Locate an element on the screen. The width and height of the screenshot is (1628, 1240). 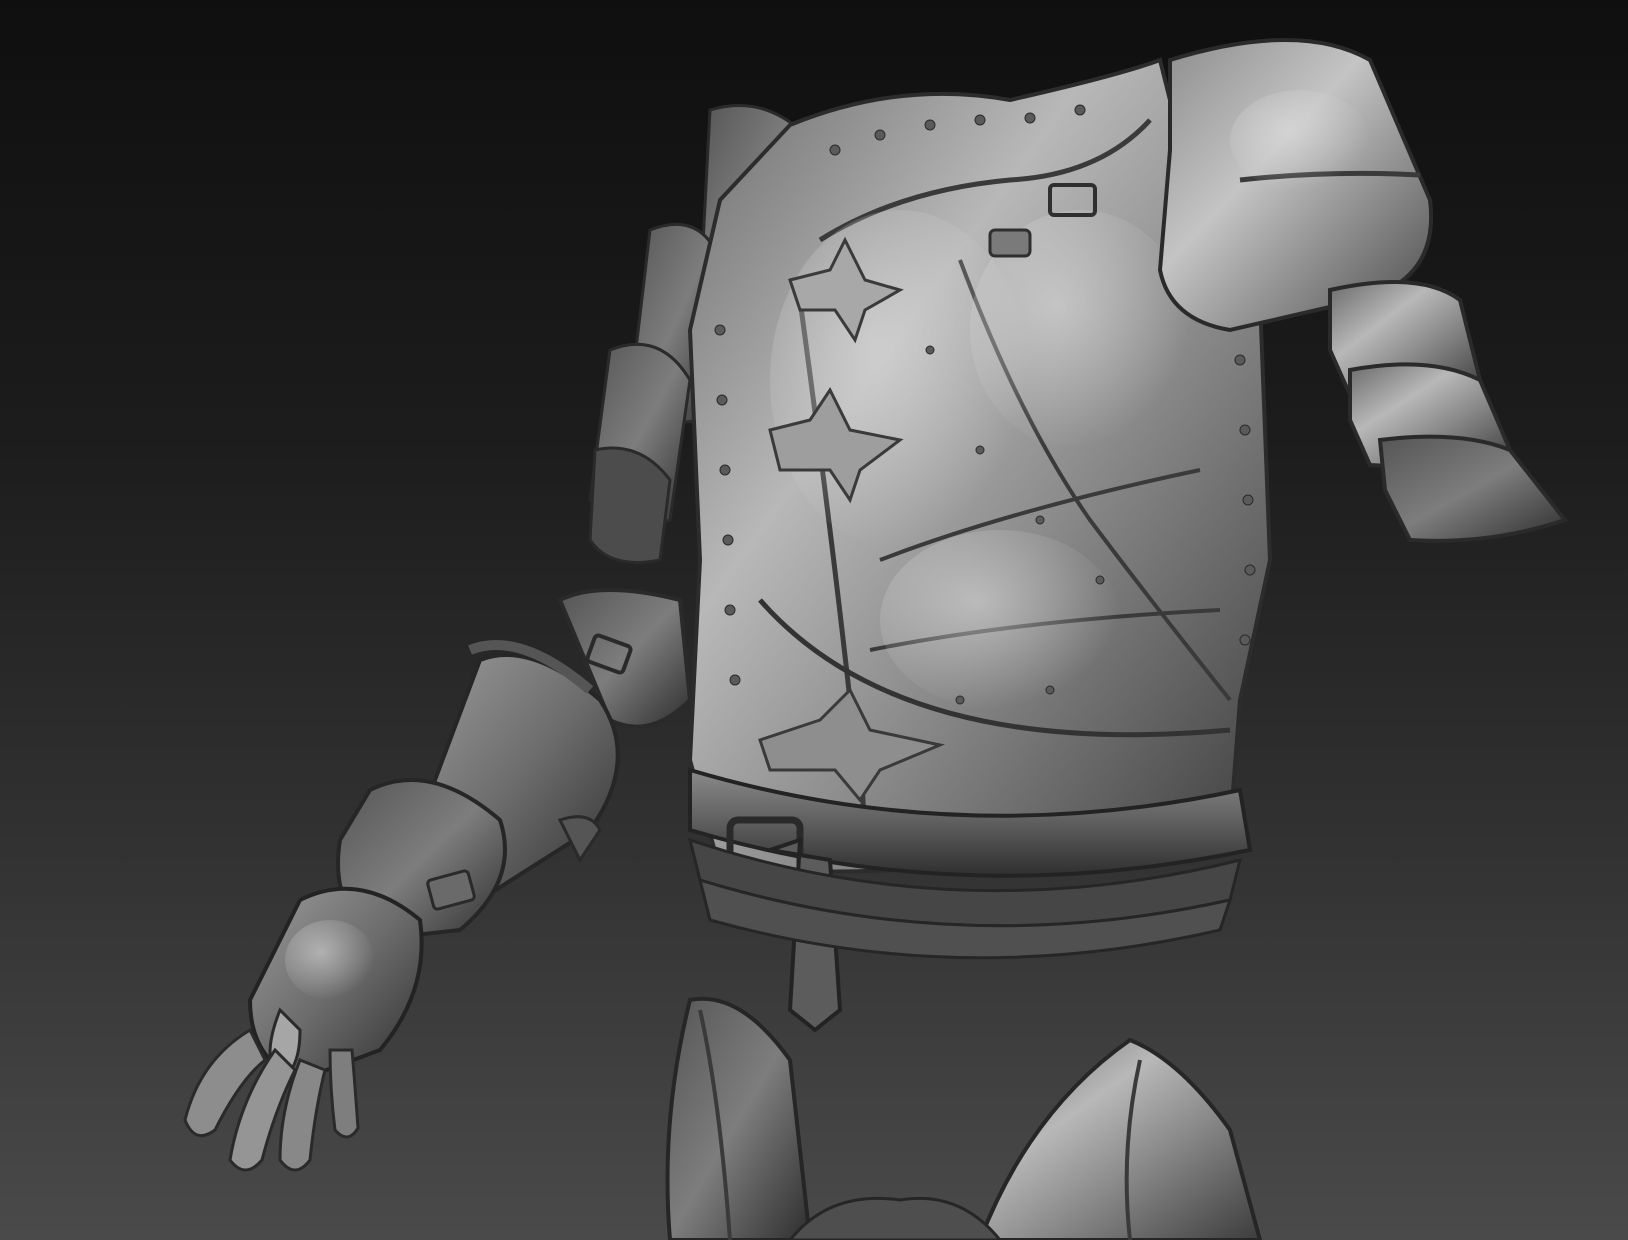
left-arm is located at coordinates (514, 765).